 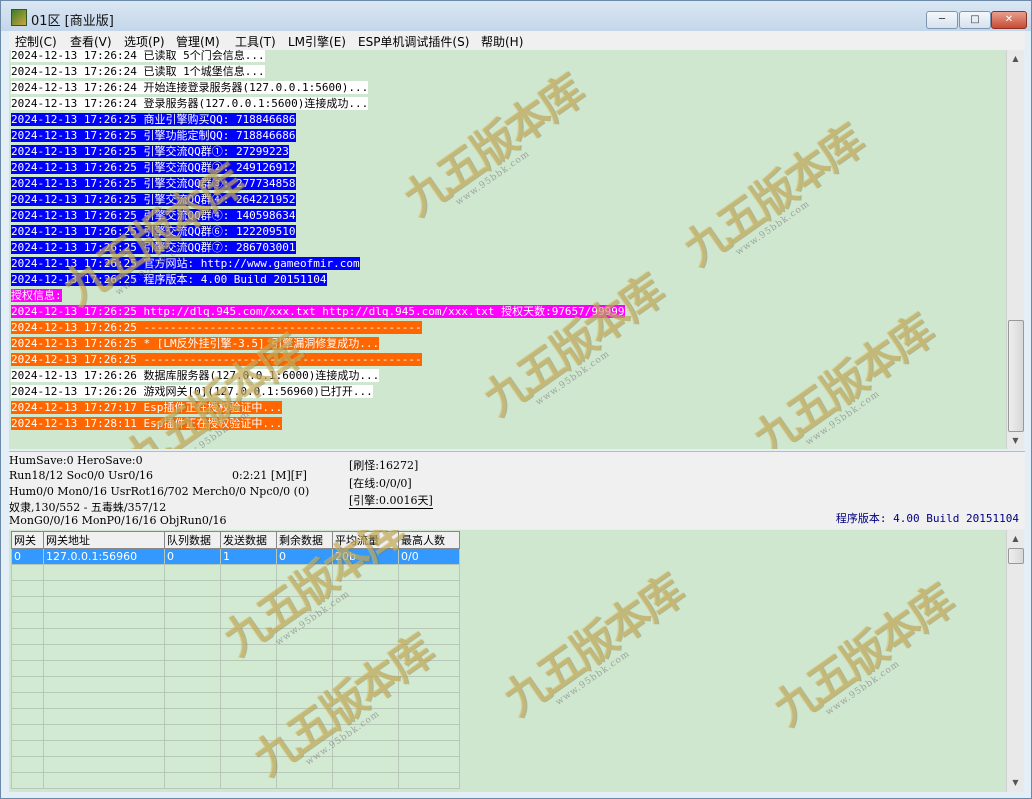 What do you see at coordinates (255, 41) in the screenshot?
I see `menu-tools: 工具(T)` at bounding box center [255, 41].